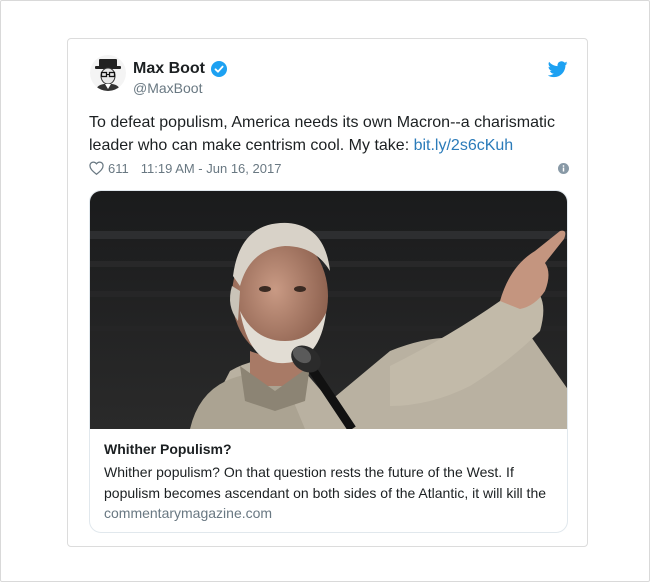  What do you see at coordinates (329, 168) in the screenshot?
I see `tweet-meta: 611 11:19 AM - Jun 16, 2017` at bounding box center [329, 168].